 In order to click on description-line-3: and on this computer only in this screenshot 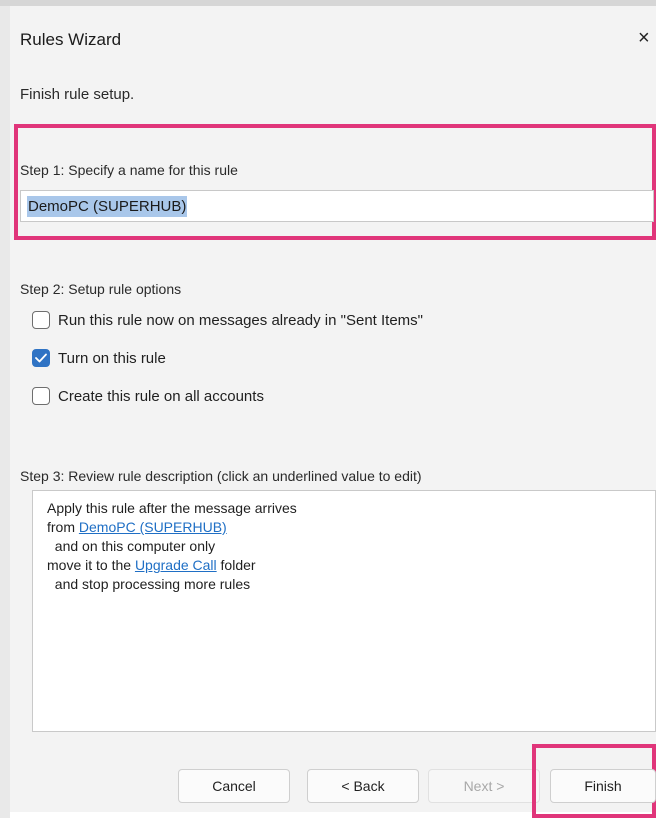, I will do `click(131, 546)`.